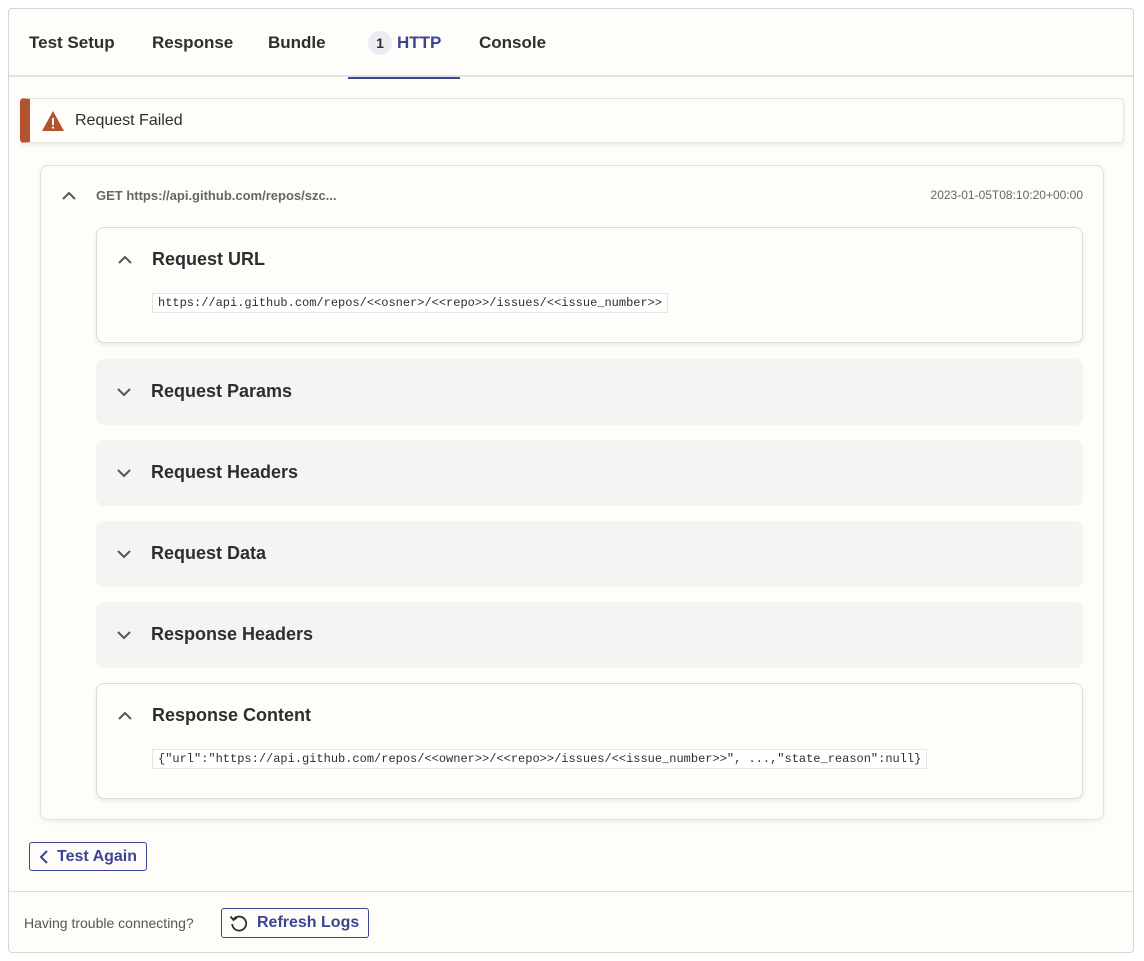 The width and height of the screenshot is (1144, 961). I want to click on tab-console: Console, so click(512, 43).